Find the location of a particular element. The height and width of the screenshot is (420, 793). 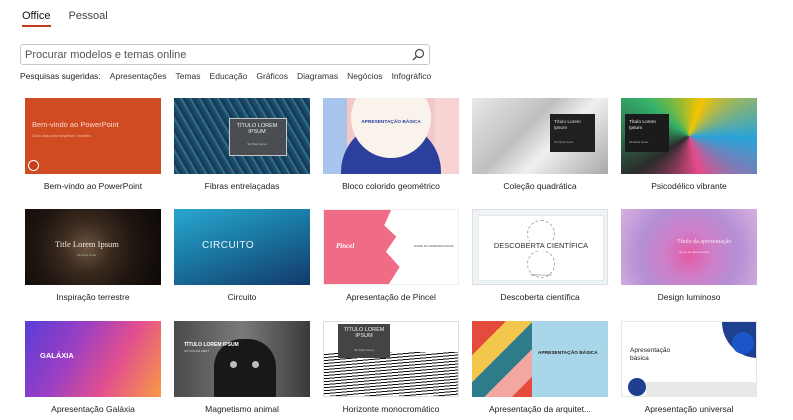

thumb-subtitle: SIT DOLOR AMET is located at coordinates (197, 351).